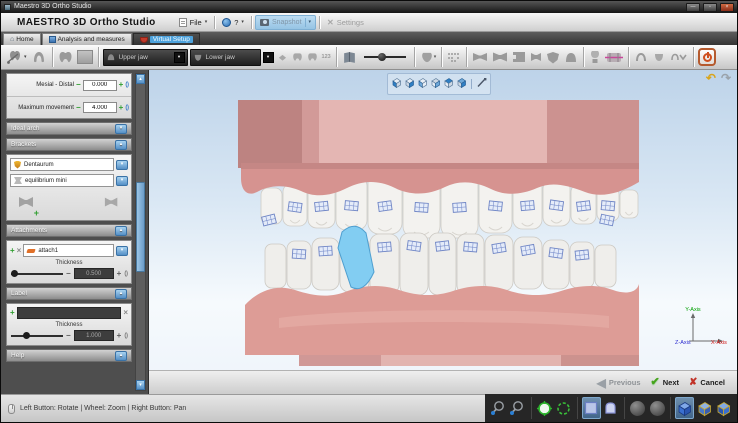 Image resolution: width=738 pixels, height=423 pixels. I want to click on minimize-button: —, so click(693, 7).